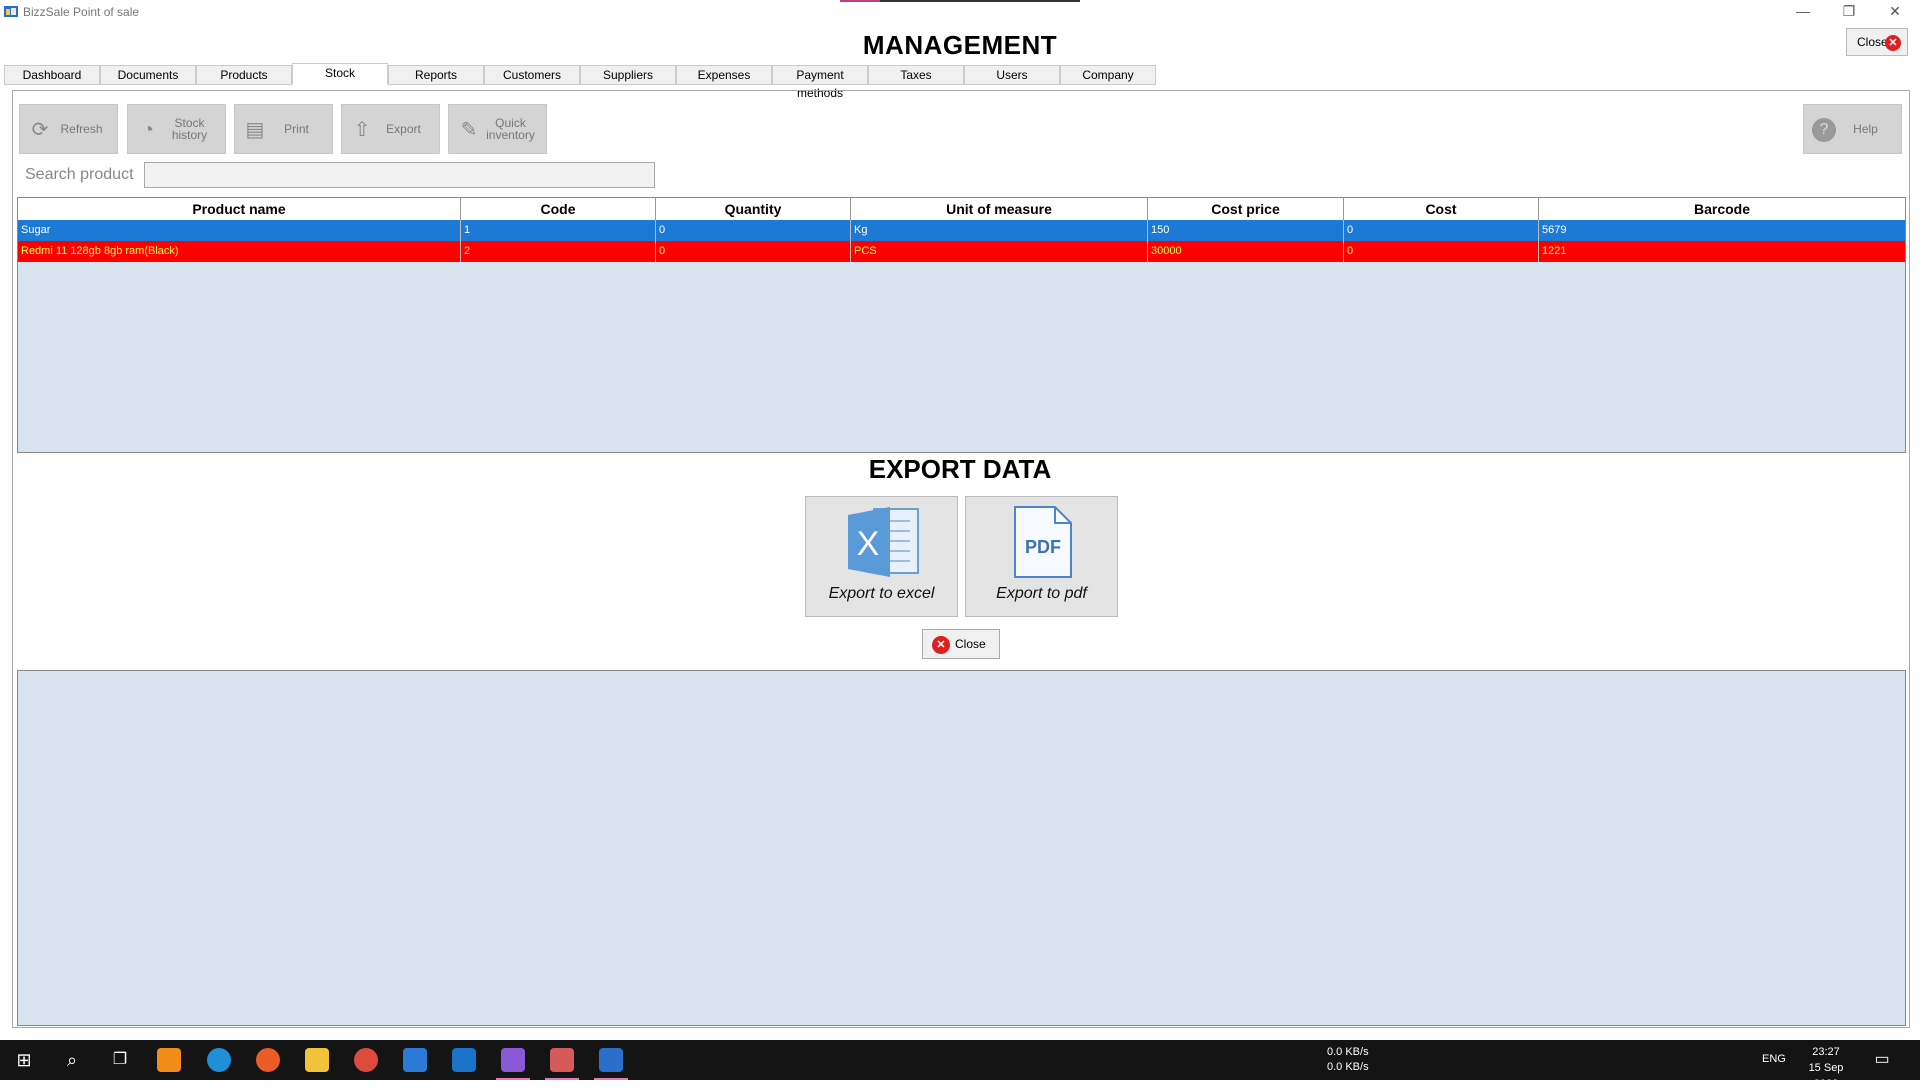 This screenshot has width=1920, height=1092. What do you see at coordinates (611, 1060) in the screenshot?
I see `bizzsale-app-icon` at bounding box center [611, 1060].